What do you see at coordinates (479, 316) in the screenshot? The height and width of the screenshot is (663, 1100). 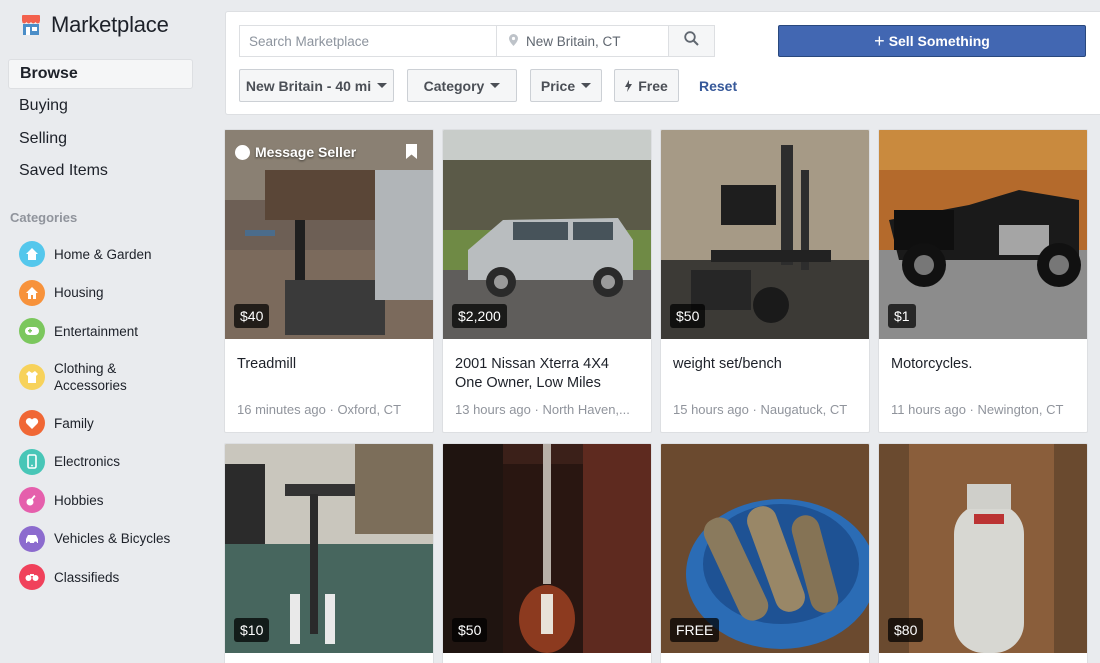 I see `listing-price: $2,200` at bounding box center [479, 316].